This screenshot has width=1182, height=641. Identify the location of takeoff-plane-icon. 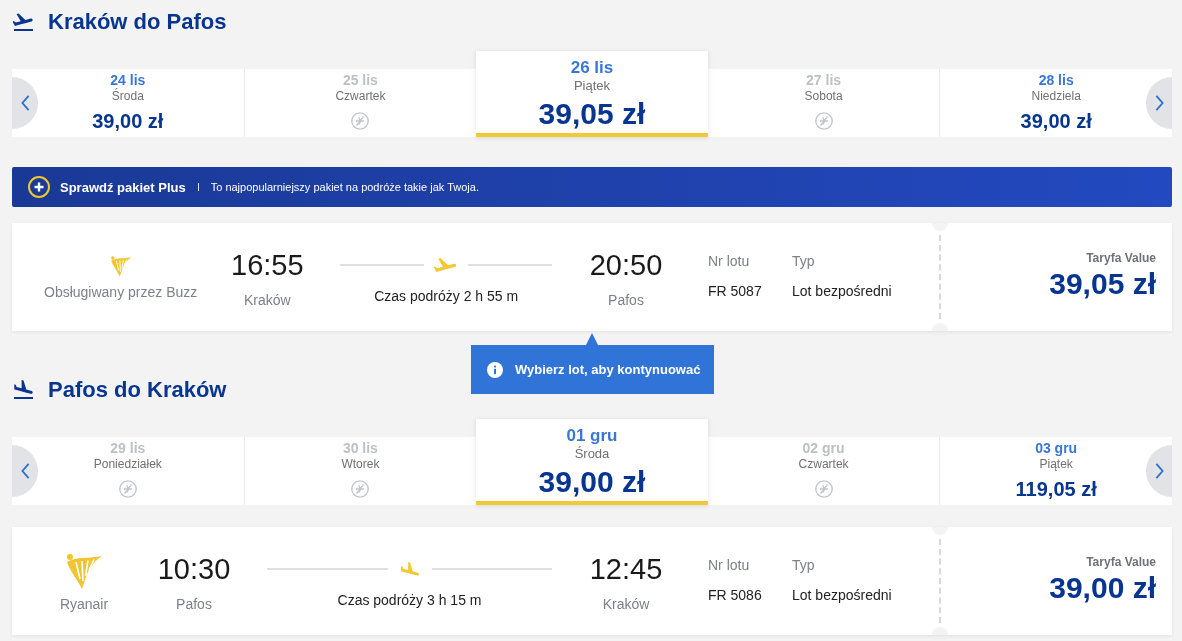
(24, 22).